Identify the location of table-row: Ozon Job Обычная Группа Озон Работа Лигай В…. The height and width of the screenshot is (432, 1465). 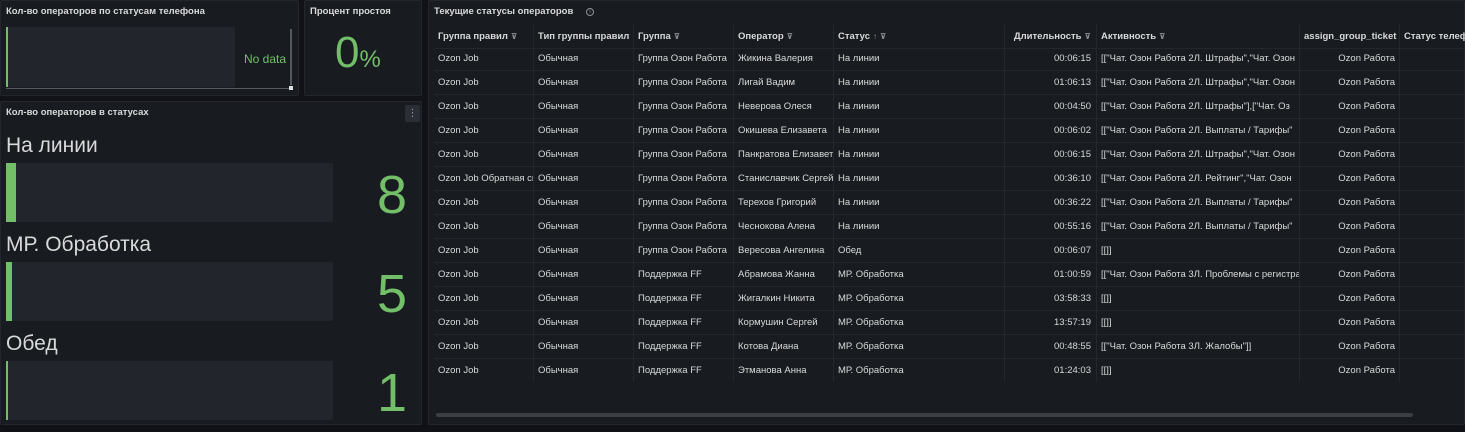
(949, 83).